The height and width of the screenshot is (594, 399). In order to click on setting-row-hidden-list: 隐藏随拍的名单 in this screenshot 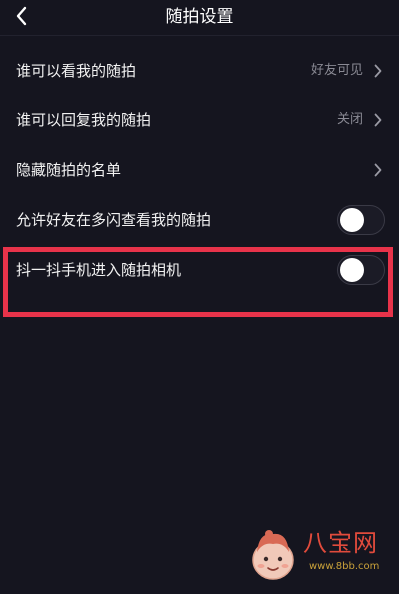, I will do `click(199, 170)`.